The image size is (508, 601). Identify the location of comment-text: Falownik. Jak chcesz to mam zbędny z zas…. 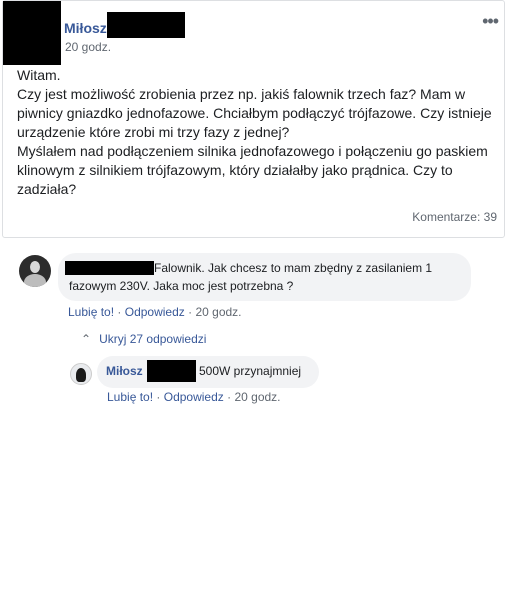
(266, 277).